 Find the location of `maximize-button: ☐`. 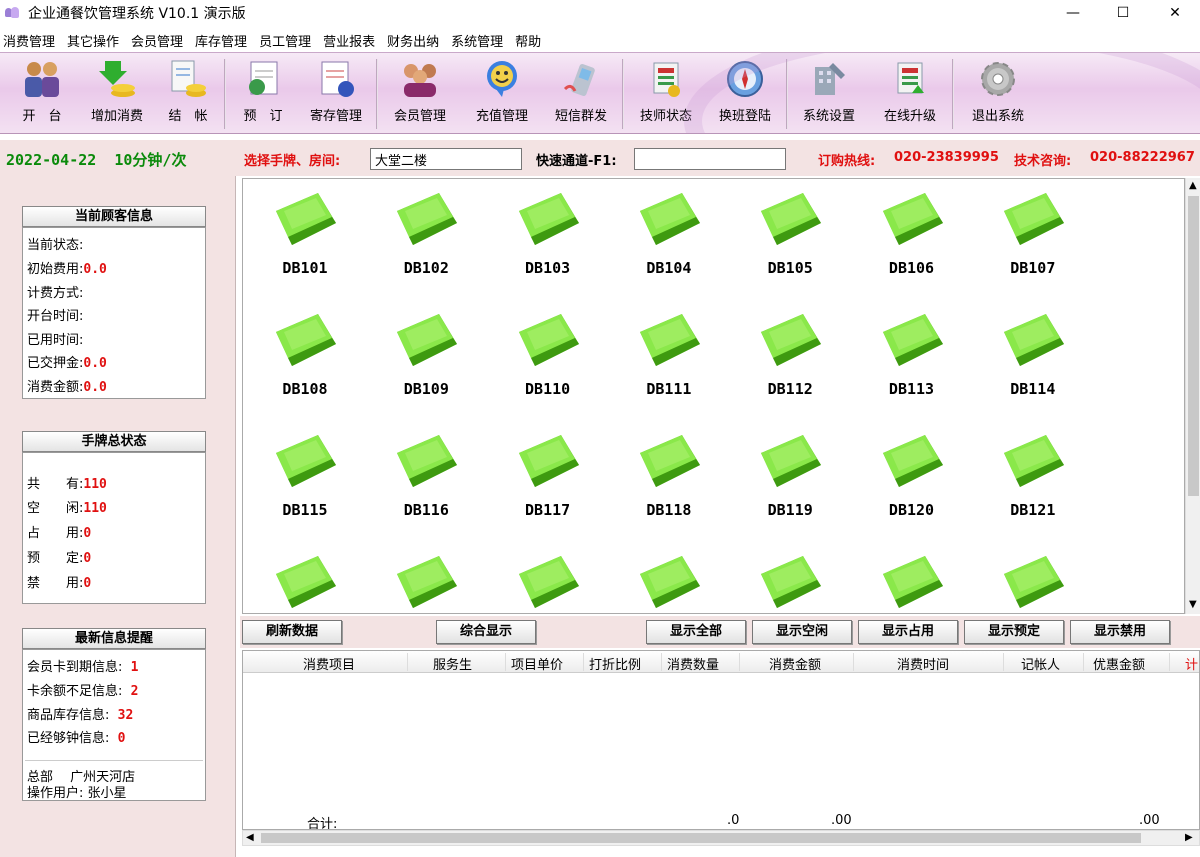

maximize-button: ☐ is located at coordinates (1123, 13).